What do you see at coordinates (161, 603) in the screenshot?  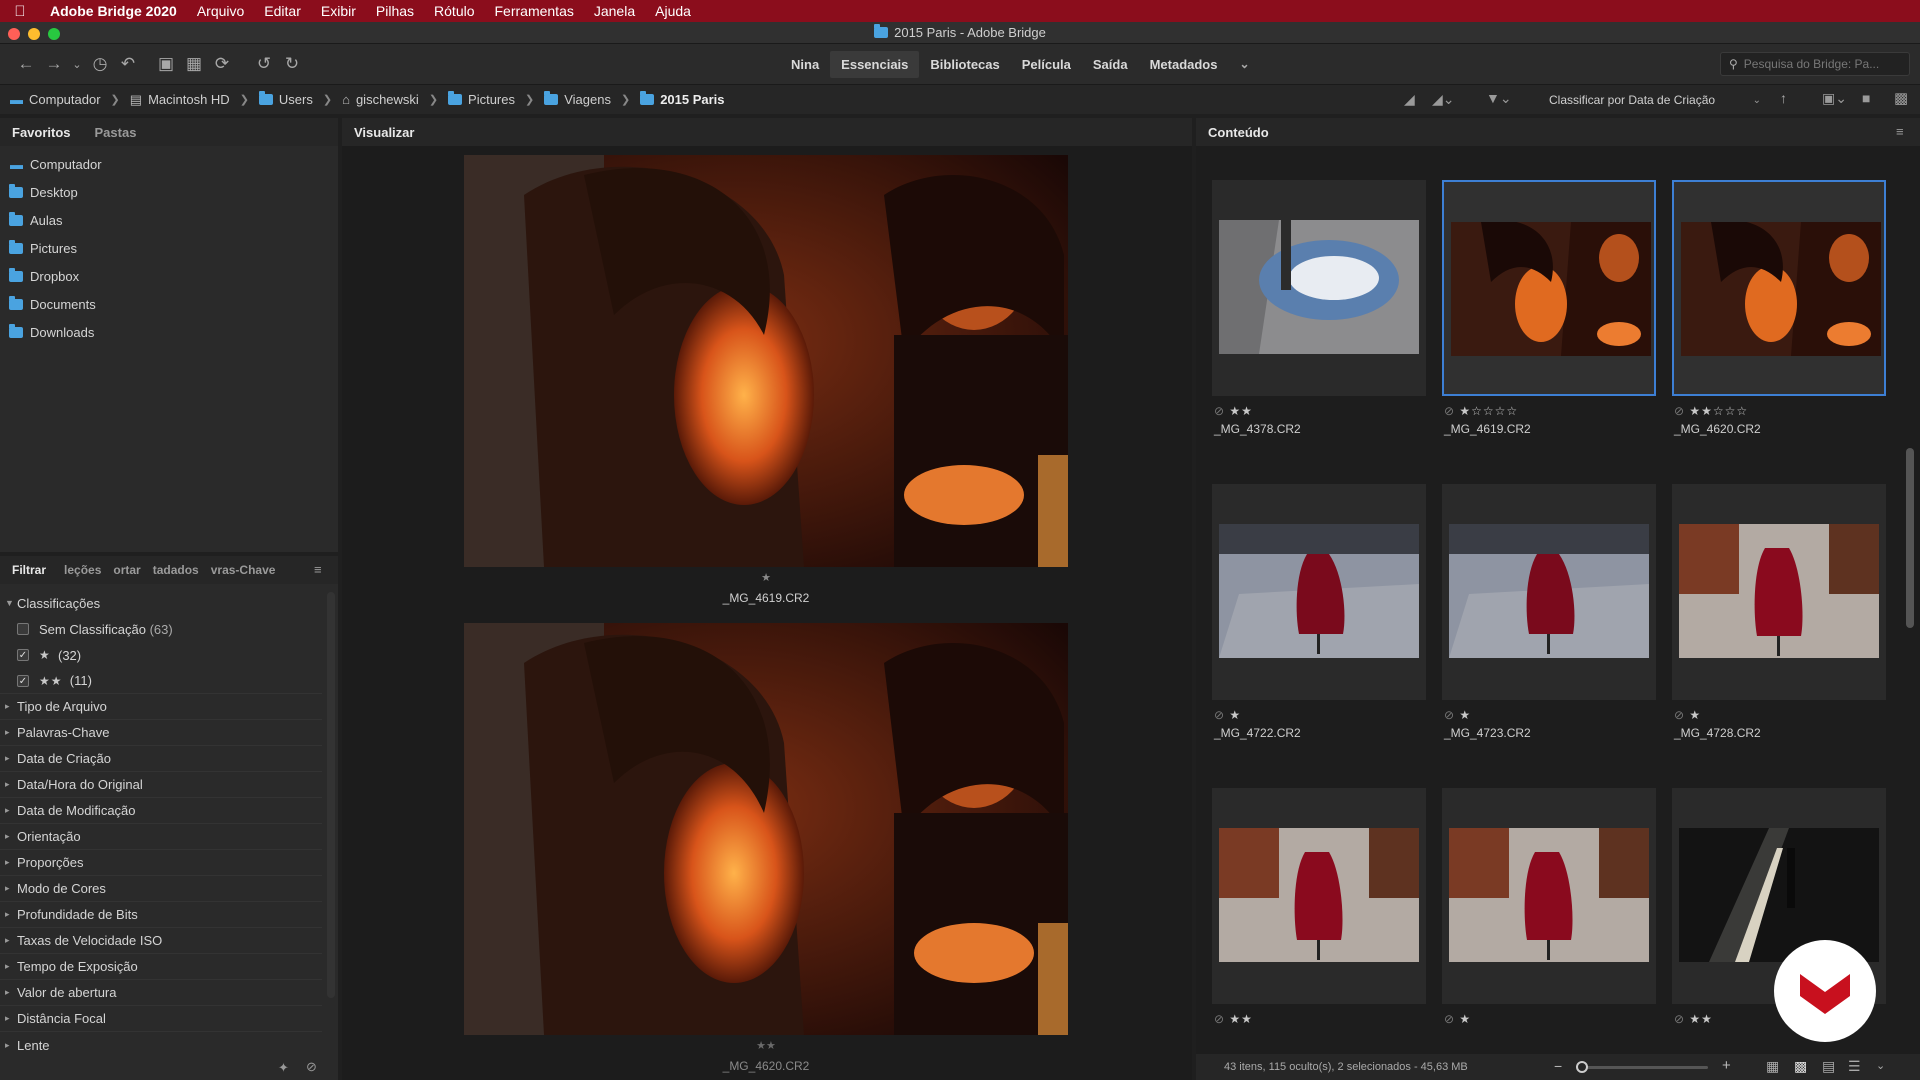 I see `filter-section-classificacoes: ▼ Classificações` at bounding box center [161, 603].